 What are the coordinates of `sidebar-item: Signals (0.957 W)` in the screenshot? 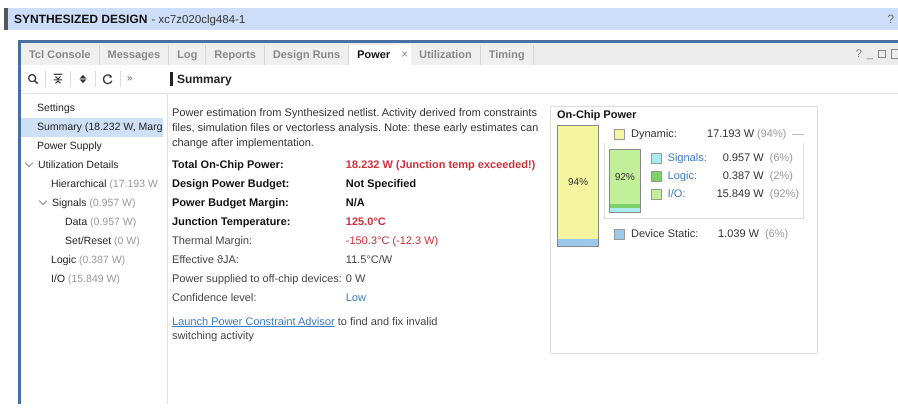 It's located at (78, 203).